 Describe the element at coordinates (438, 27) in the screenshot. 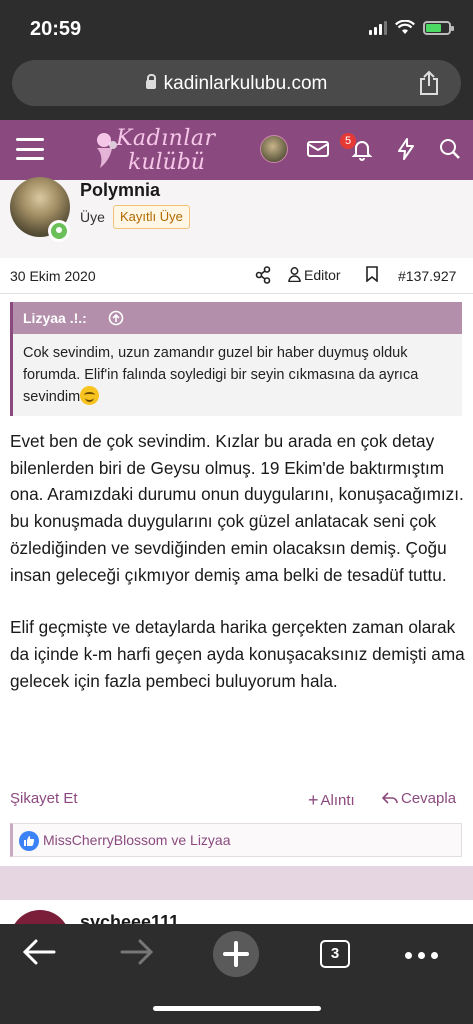

I see `battery-icon` at that location.